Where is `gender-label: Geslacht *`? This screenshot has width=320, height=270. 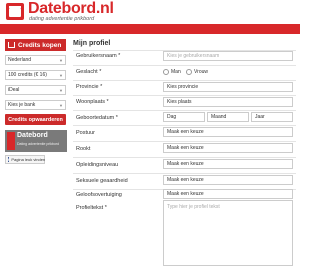
gender-label: Geslacht * is located at coordinates (89, 72).